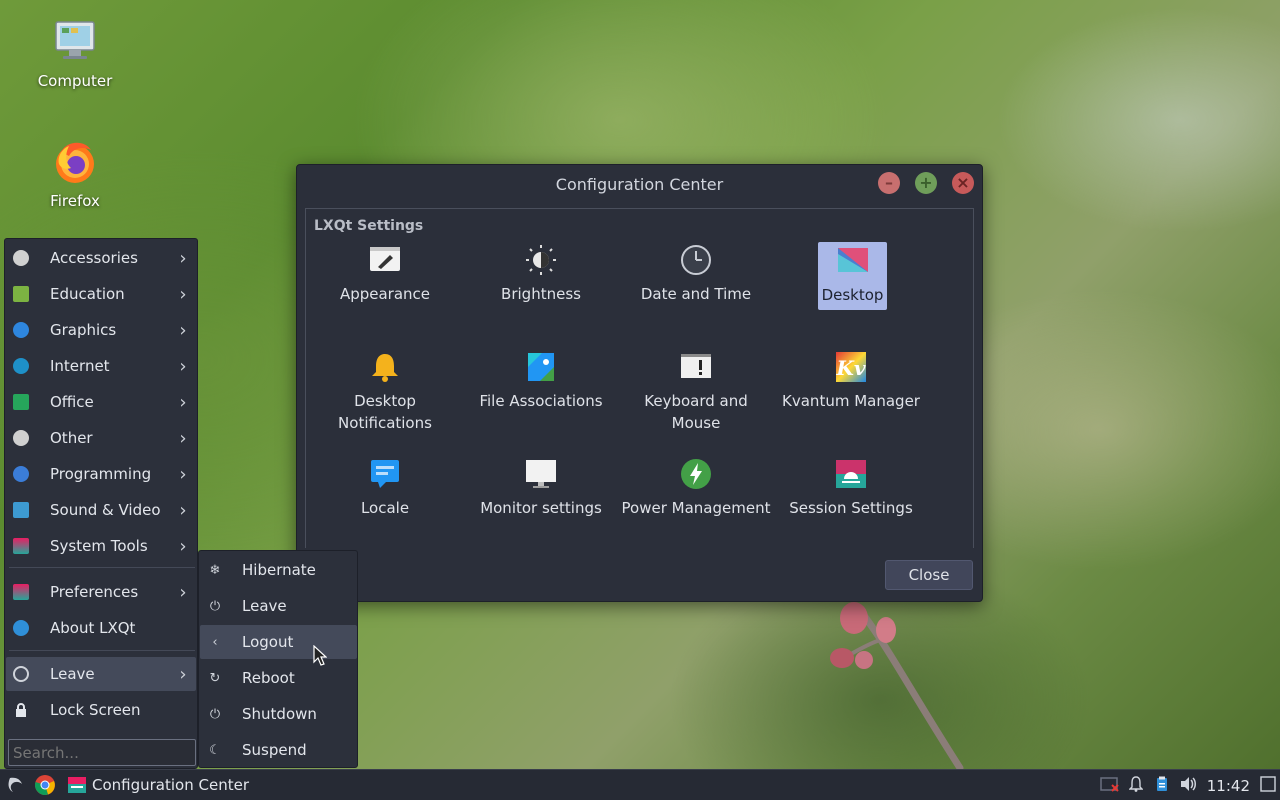 This screenshot has width=1280, height=800. I want to click on network-tray-item, so click(1110, 785).